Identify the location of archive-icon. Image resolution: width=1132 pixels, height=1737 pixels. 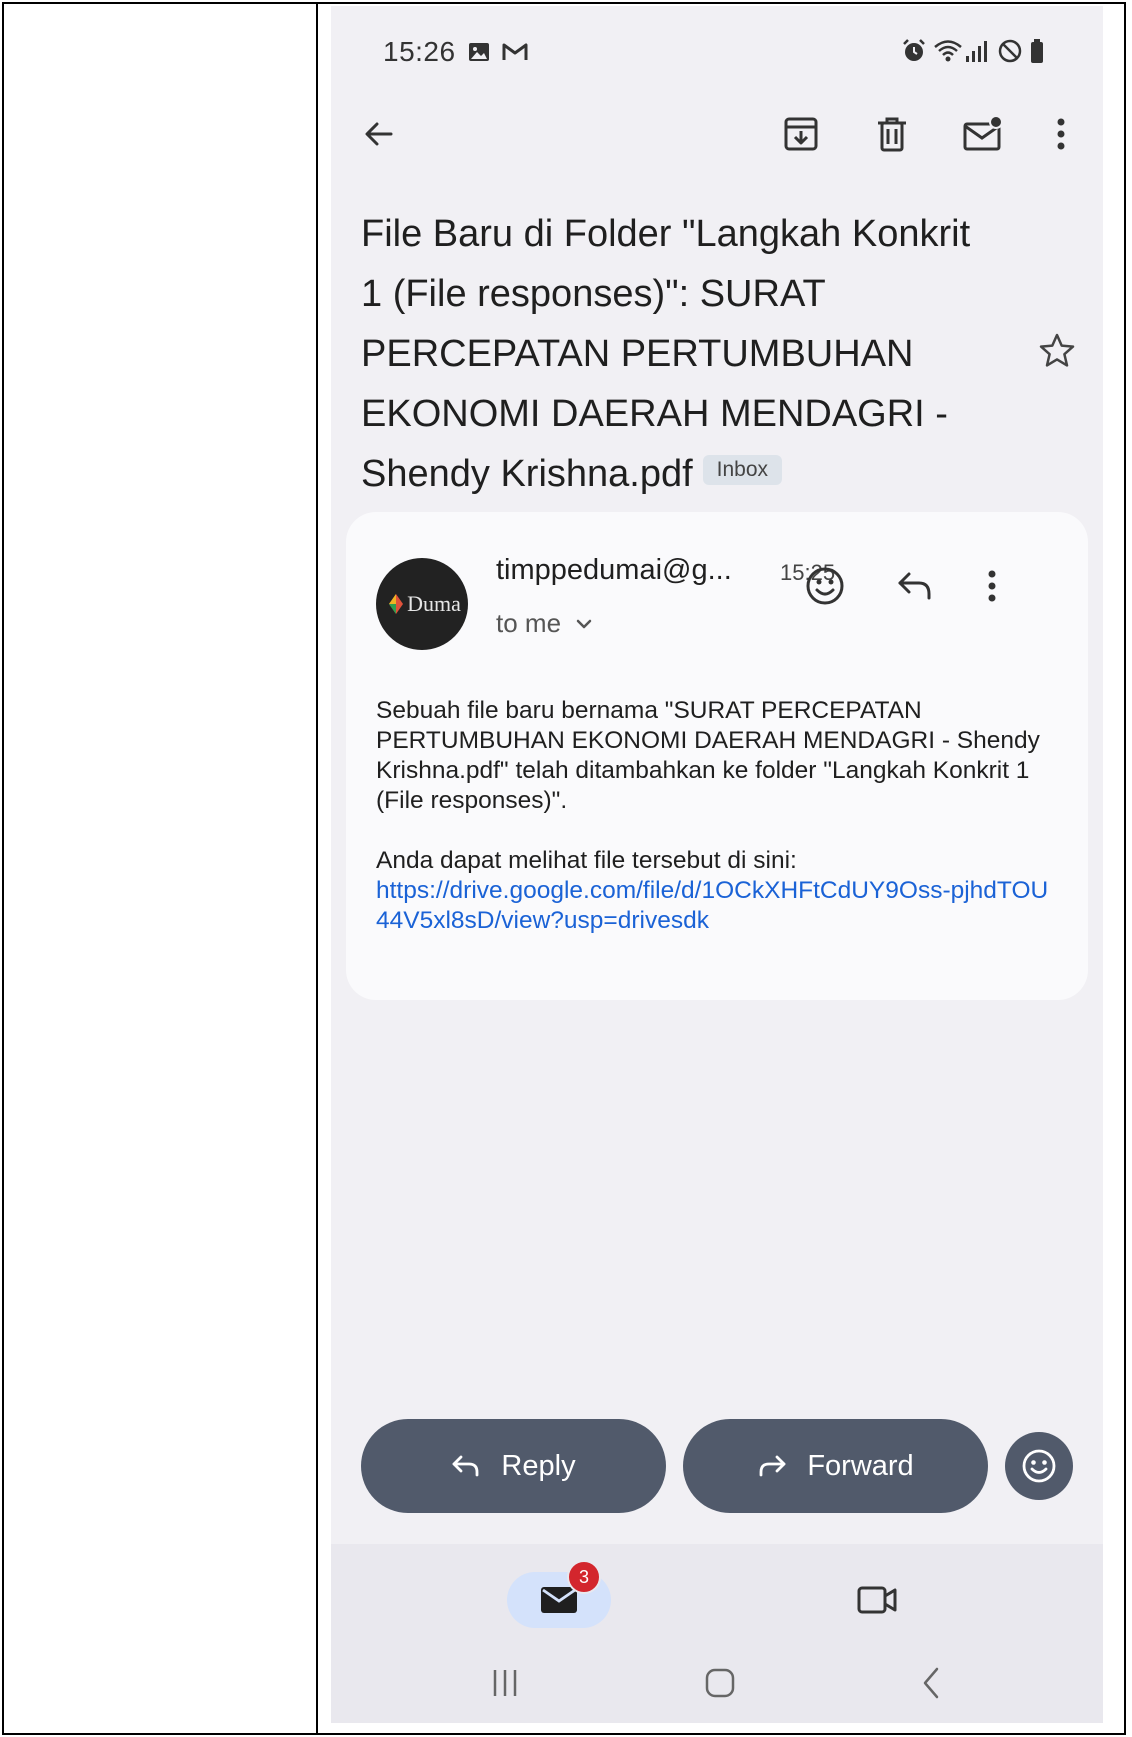
(801, 134).